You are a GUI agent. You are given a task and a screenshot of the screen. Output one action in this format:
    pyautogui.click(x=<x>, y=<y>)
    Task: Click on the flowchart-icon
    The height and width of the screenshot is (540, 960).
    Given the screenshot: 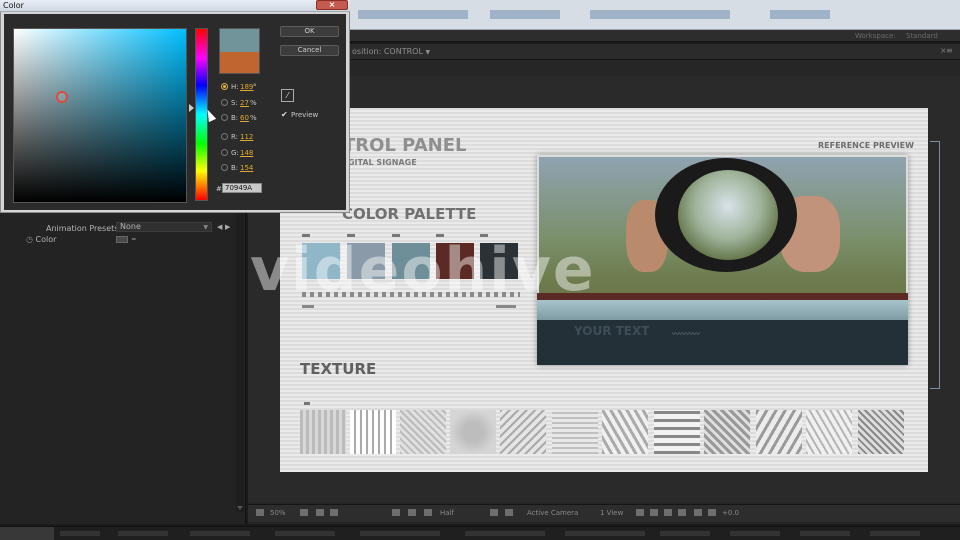 What is the action you would take?
    pyautogui.click(x=682, y=512)
    